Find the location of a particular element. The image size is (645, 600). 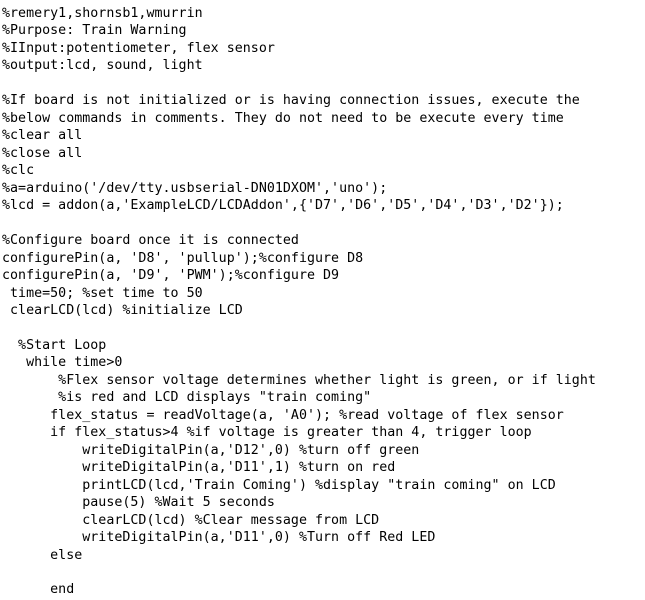

code-line: %IInput:potentiometer, flex sensor is located at coordinates (138, 48).